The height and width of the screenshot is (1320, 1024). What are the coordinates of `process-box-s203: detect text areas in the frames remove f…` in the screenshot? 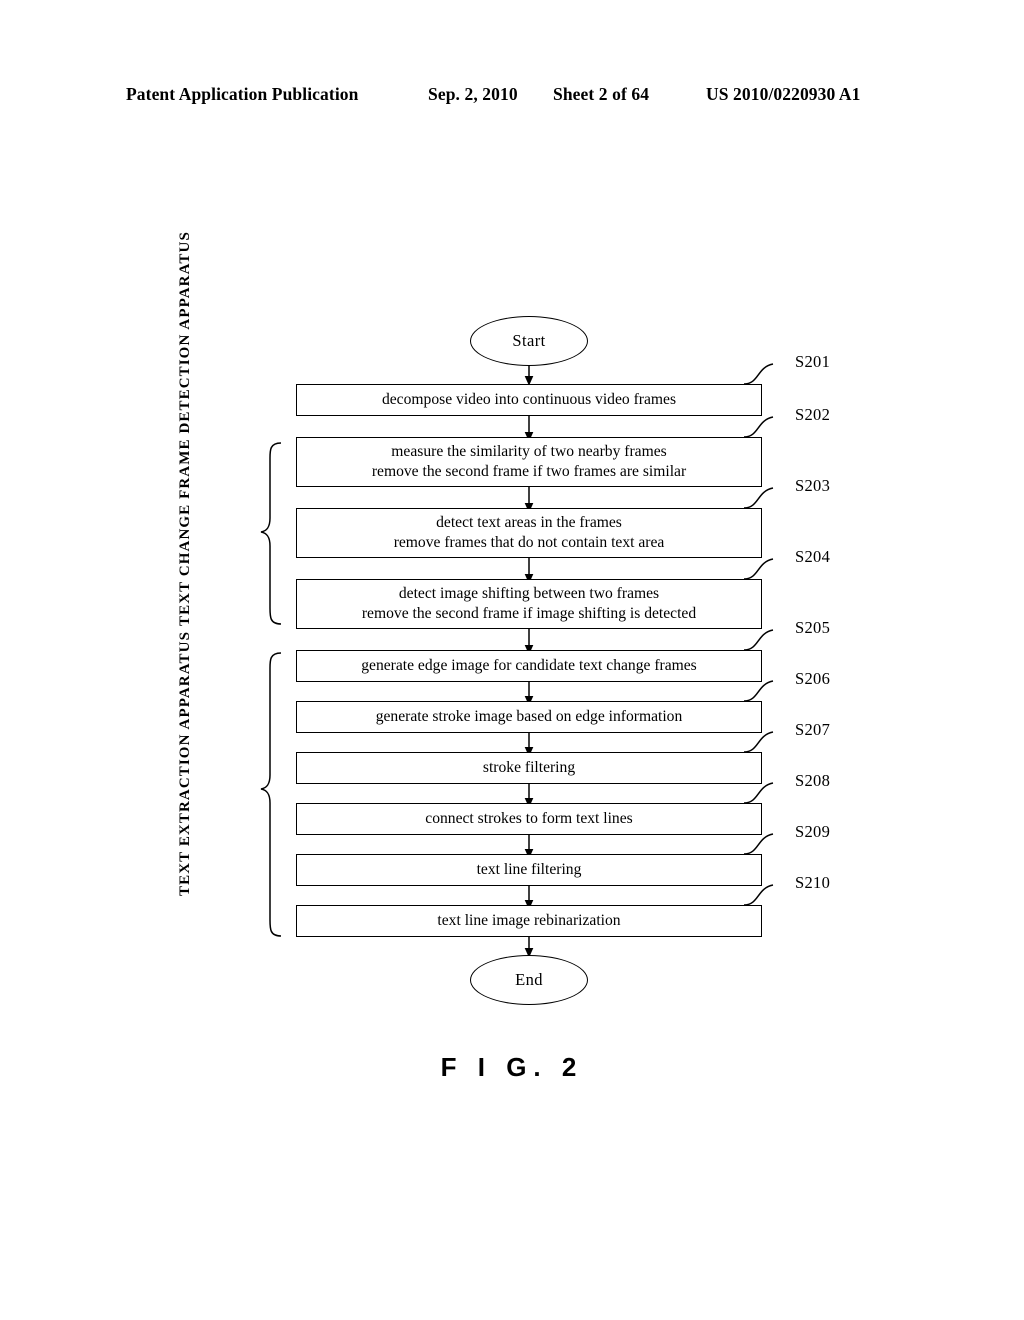 It's located at (529, 533).